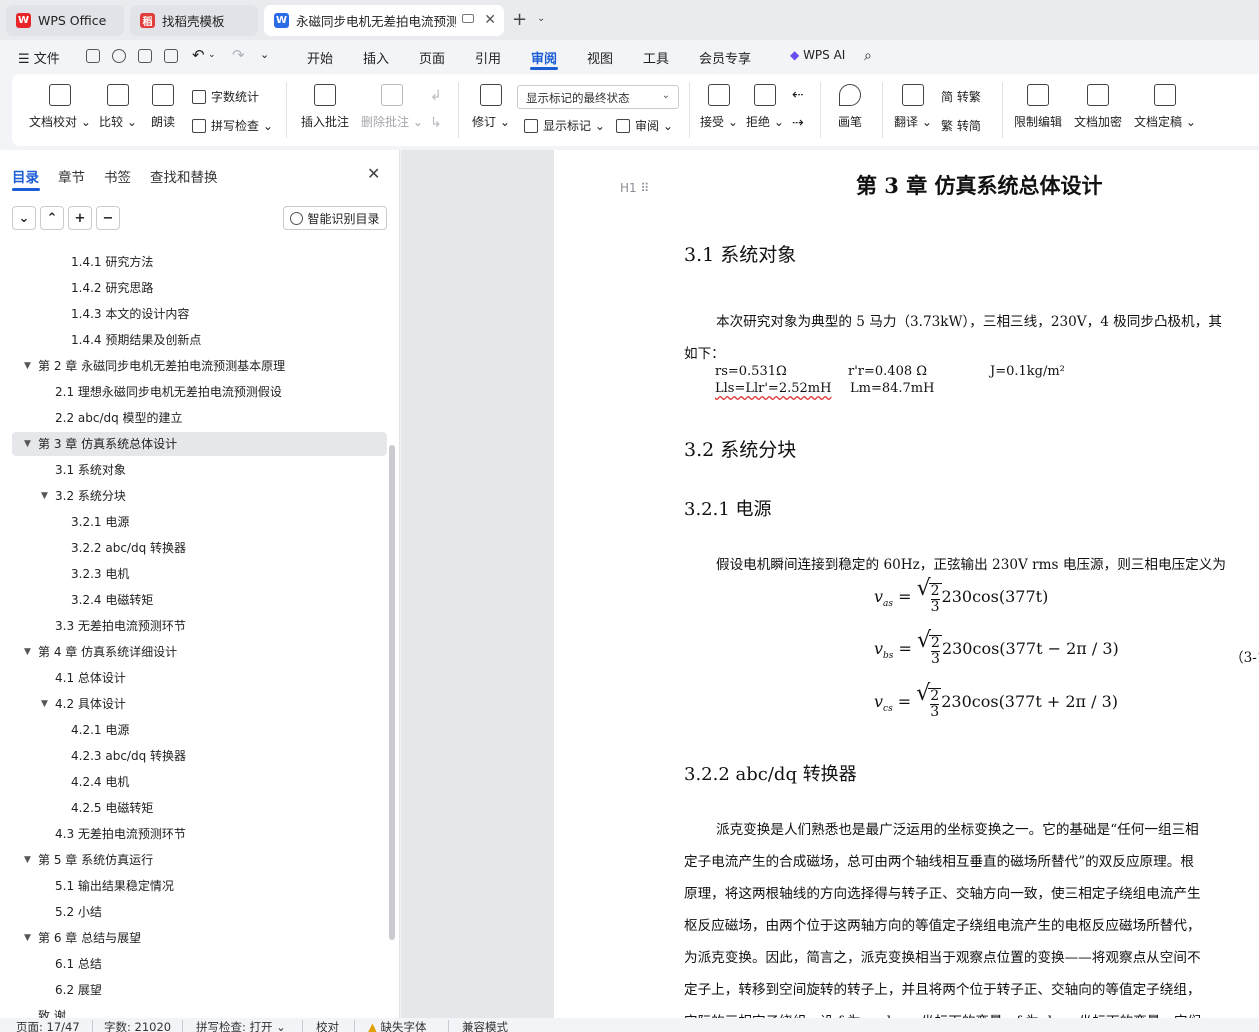 The image size is (1259, 1032). Describe the element at coordinates (519, 19) in the screenshot. I see `new-tab-icon: +` at that location.